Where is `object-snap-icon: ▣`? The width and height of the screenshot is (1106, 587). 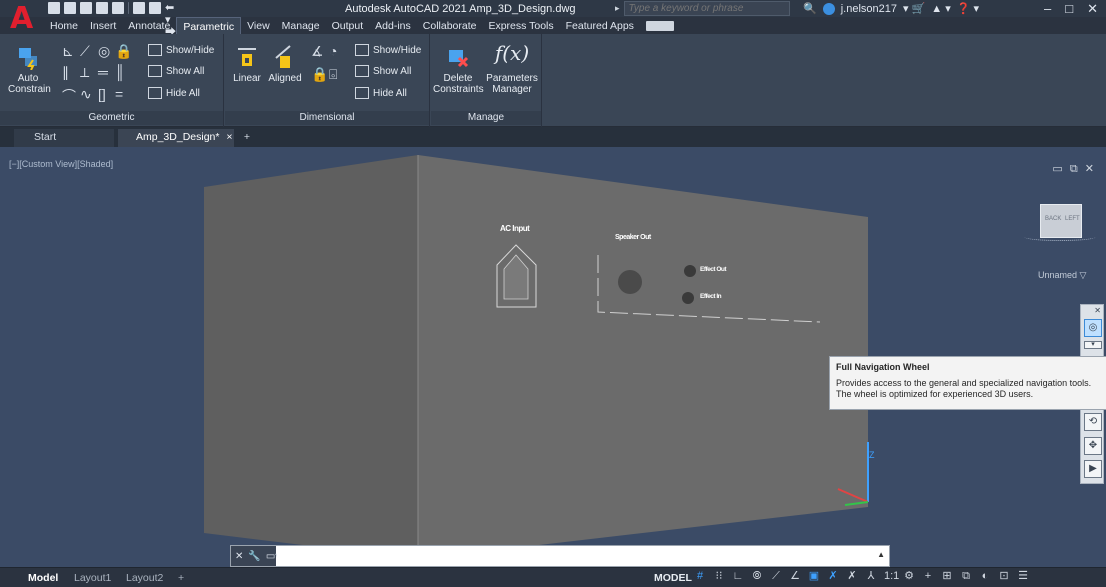
object-snap-icon: ▣ is located at coordinates (814, 576).